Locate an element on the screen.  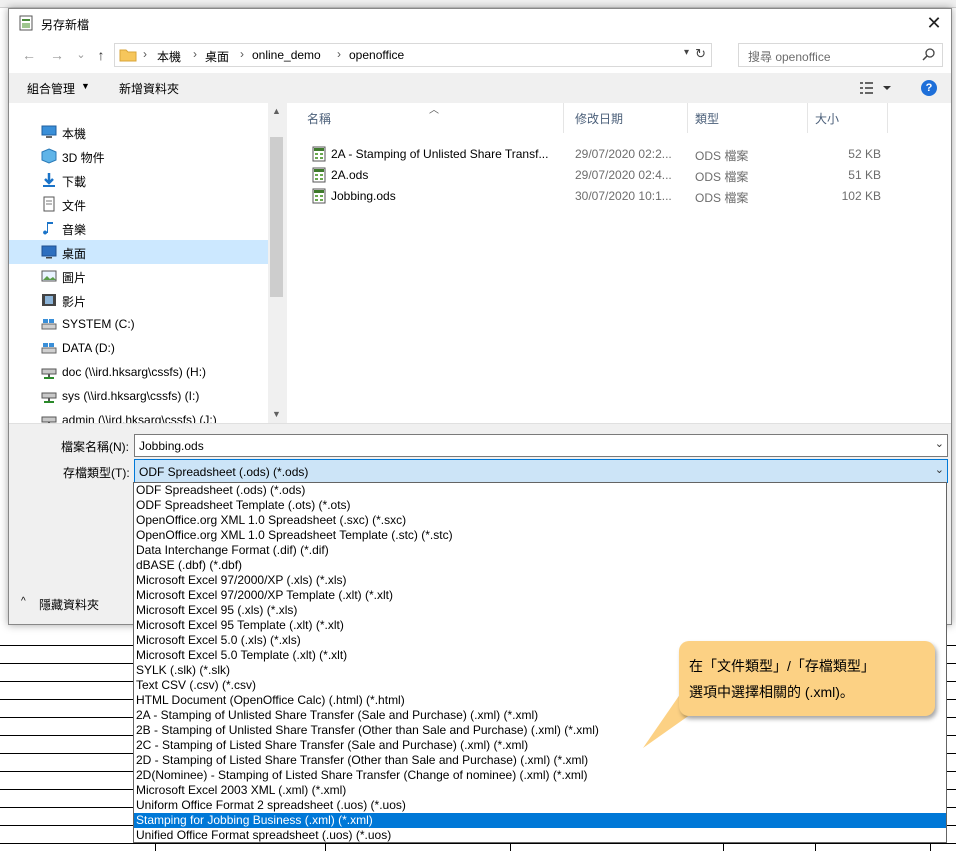
filetype-option: Microsoft Excel 95 (.xls) (*.xls) is located at coordinates (540, 610).